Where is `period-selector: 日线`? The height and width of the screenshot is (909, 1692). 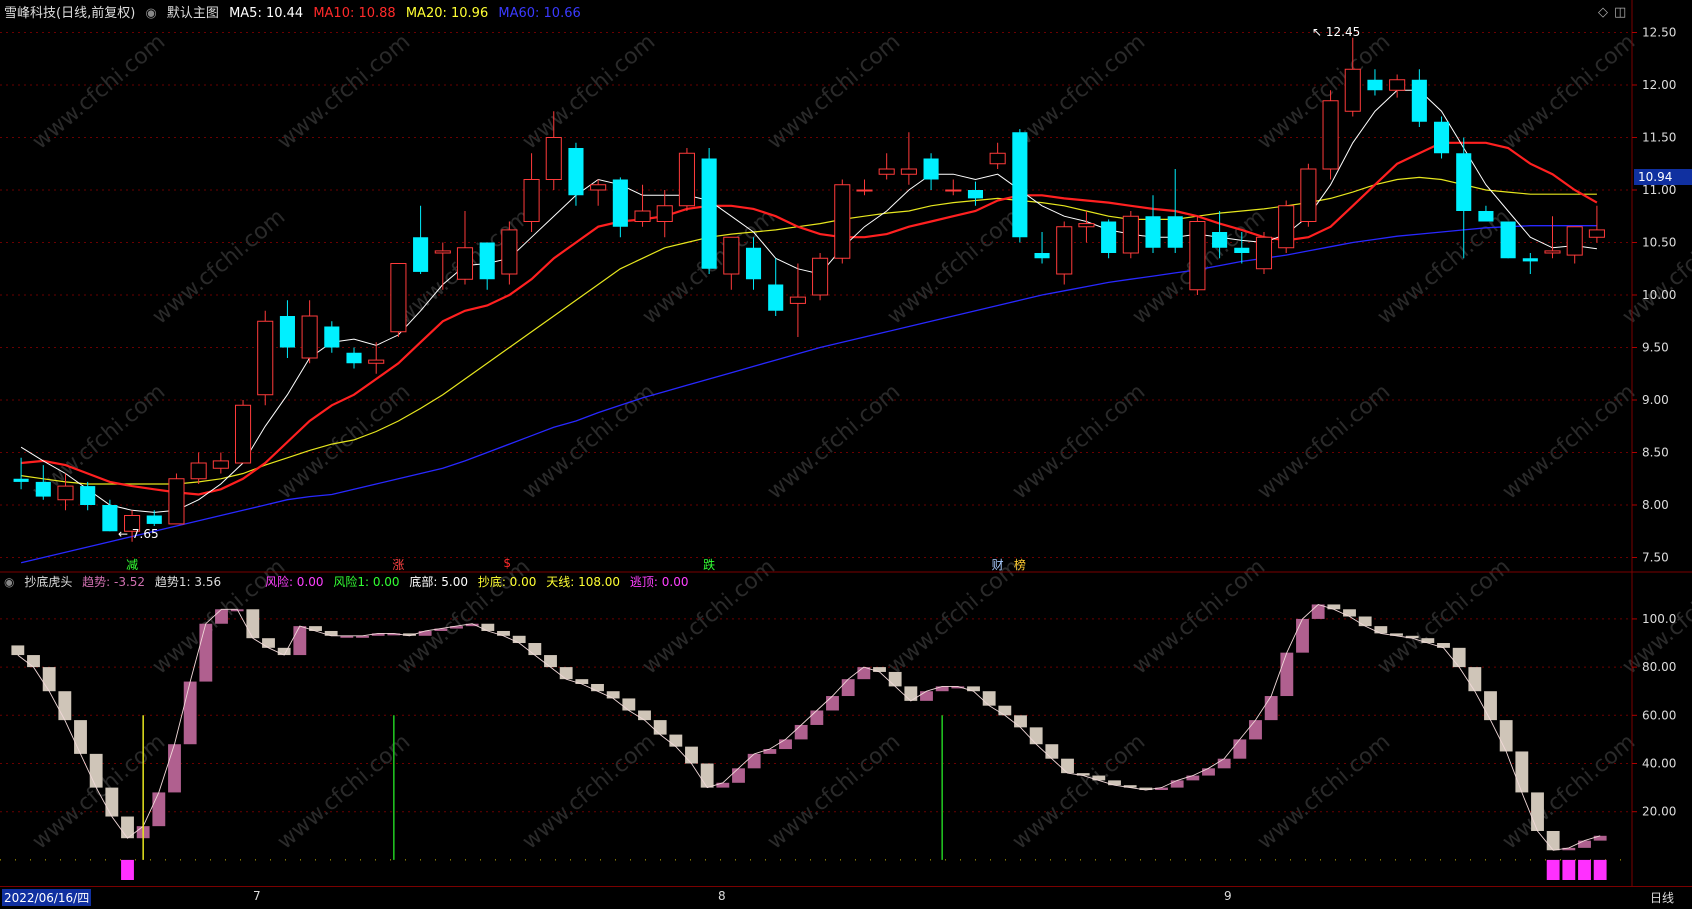
period-selector: 日线 is located at coordinates (1662, 897).